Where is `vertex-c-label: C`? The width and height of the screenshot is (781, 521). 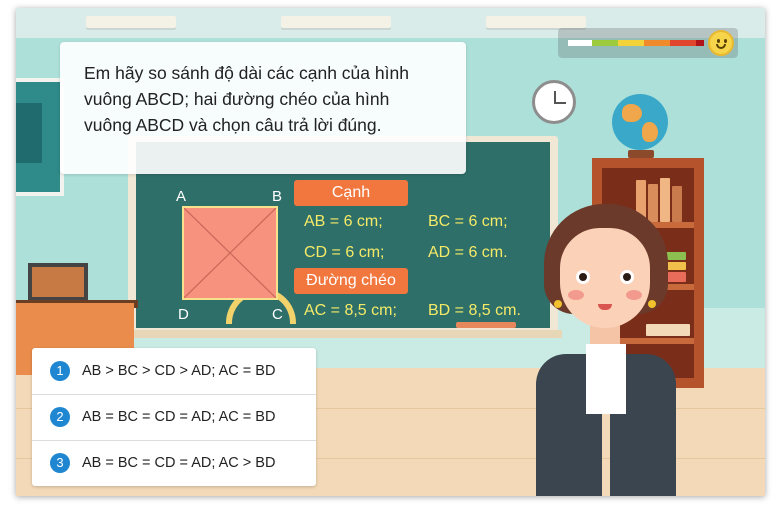
vertex-c-label: C is located at coordinates (277, 314).